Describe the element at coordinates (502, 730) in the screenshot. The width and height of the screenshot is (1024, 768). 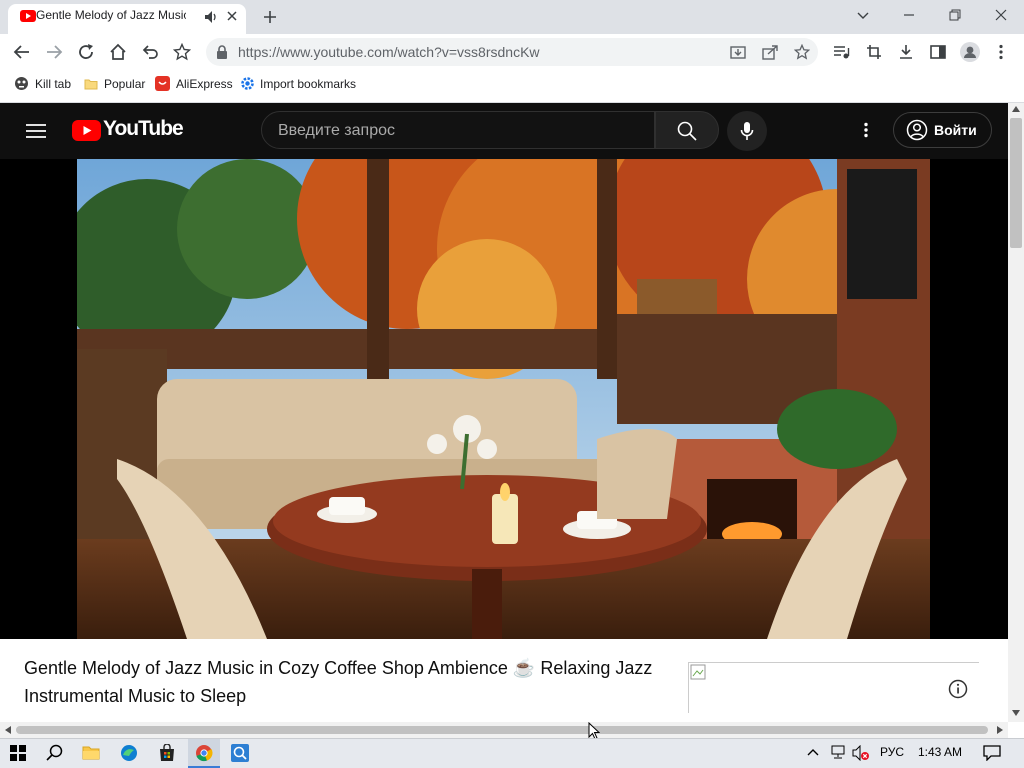
I see `horizontal-scrollbar-thumb` at that location.